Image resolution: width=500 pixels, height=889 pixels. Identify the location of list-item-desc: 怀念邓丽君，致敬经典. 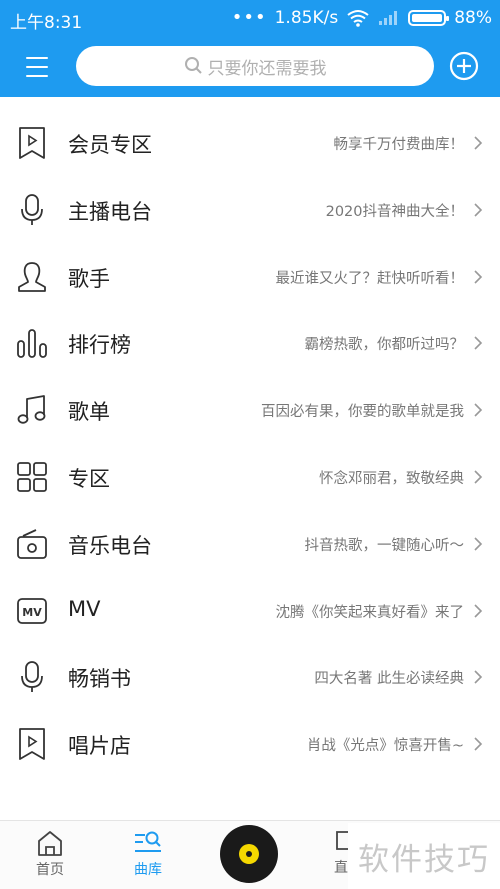
(391, 478).